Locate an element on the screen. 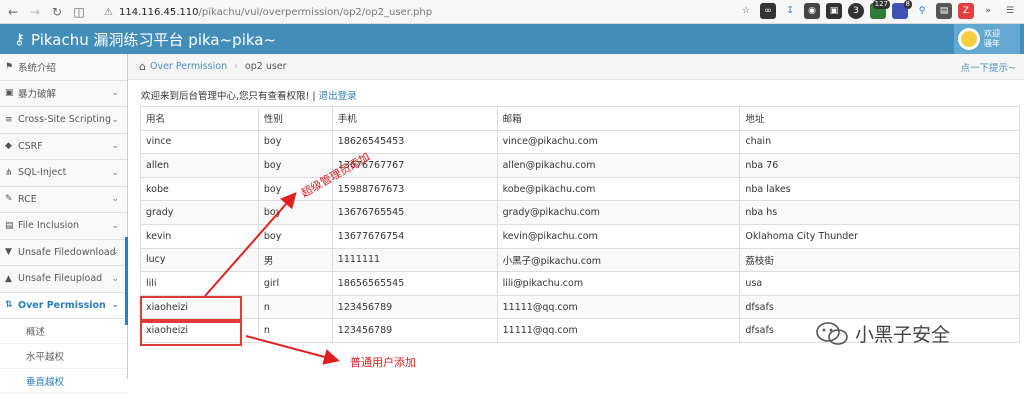 The width and height of the screenshot is (1024, 394). annotation-label: 普通用户添加 is located at coordinates (383, 362).